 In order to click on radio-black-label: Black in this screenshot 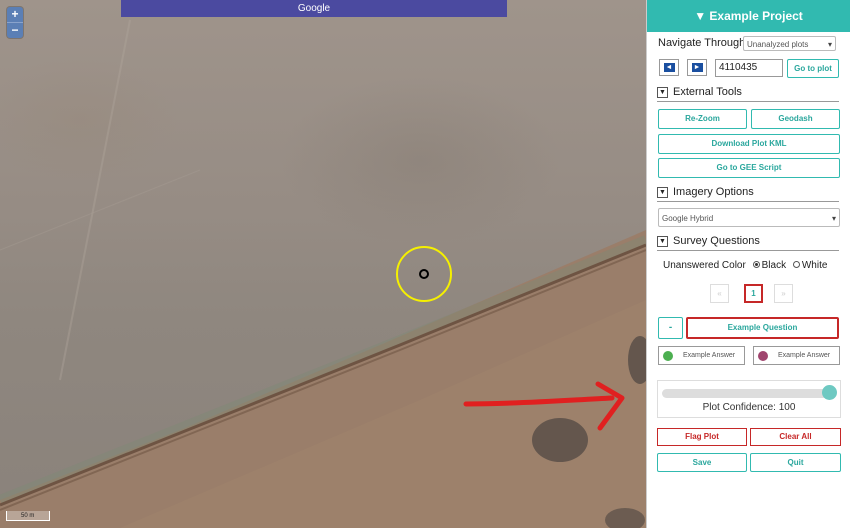, I will do `click(774, 265)`.